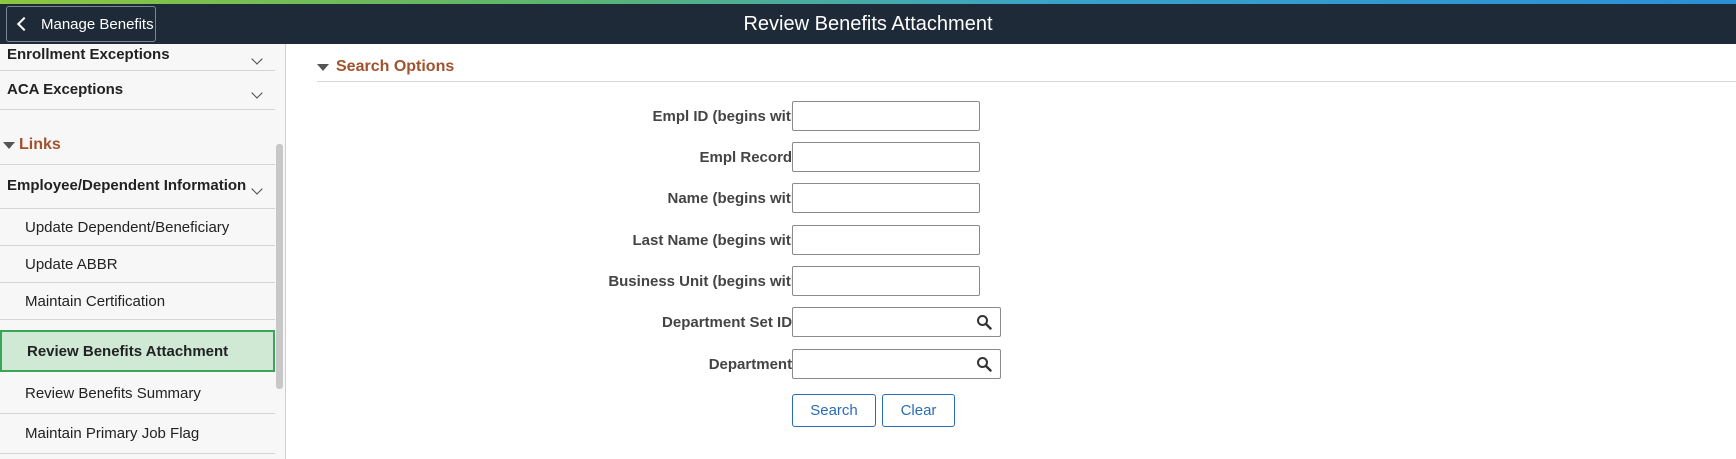  What do you see at coordinates (706, 281) in the screenshot?
I see `business-unit-label: Business Unit (begins with)` at bounding box center [706, 281].